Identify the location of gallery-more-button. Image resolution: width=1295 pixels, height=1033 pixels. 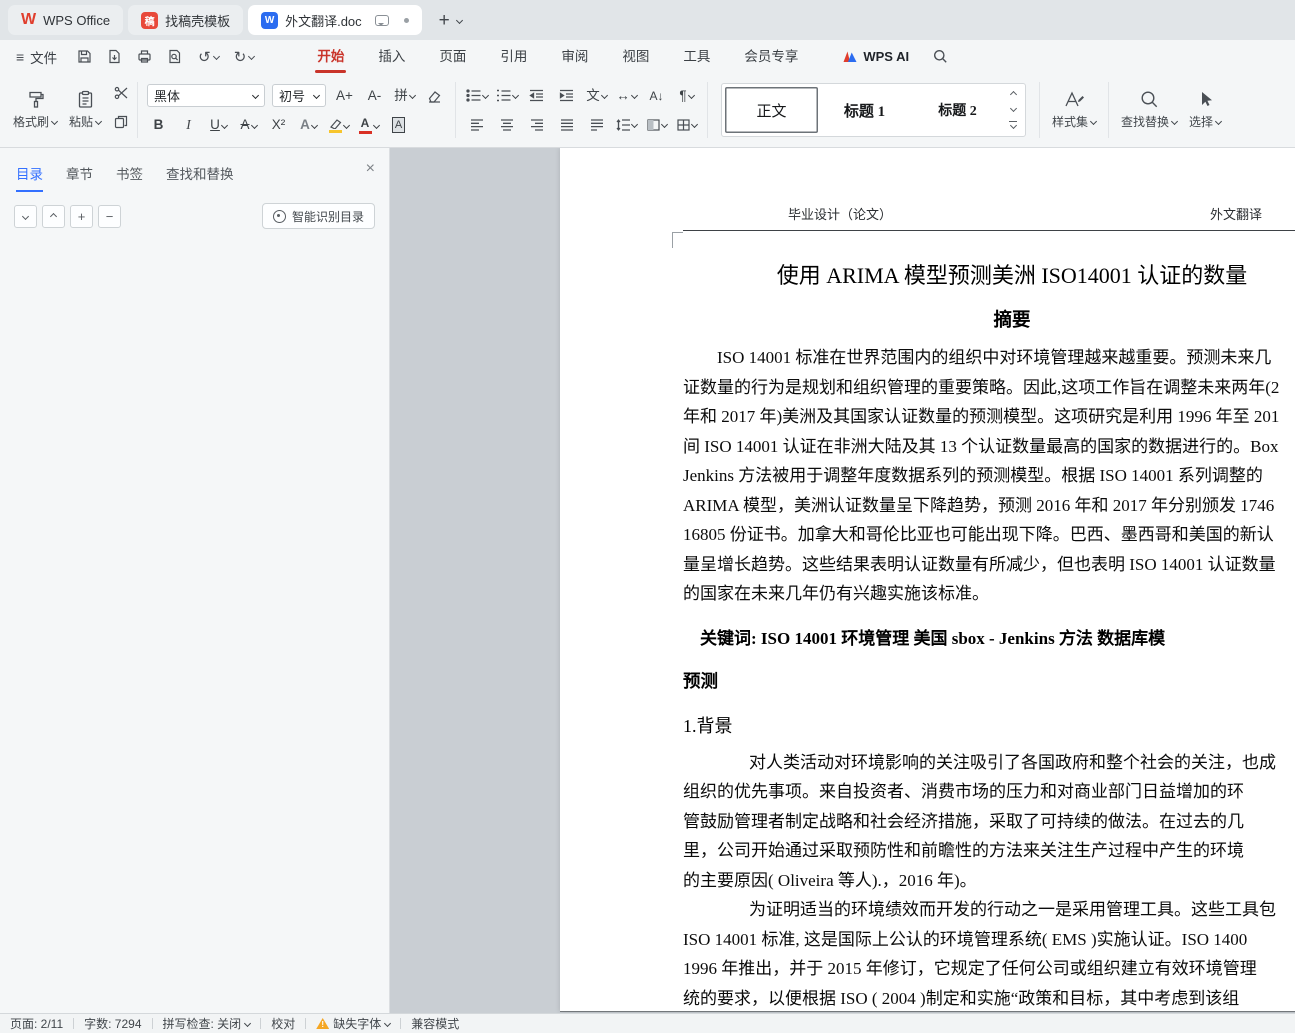
(1013, 125).